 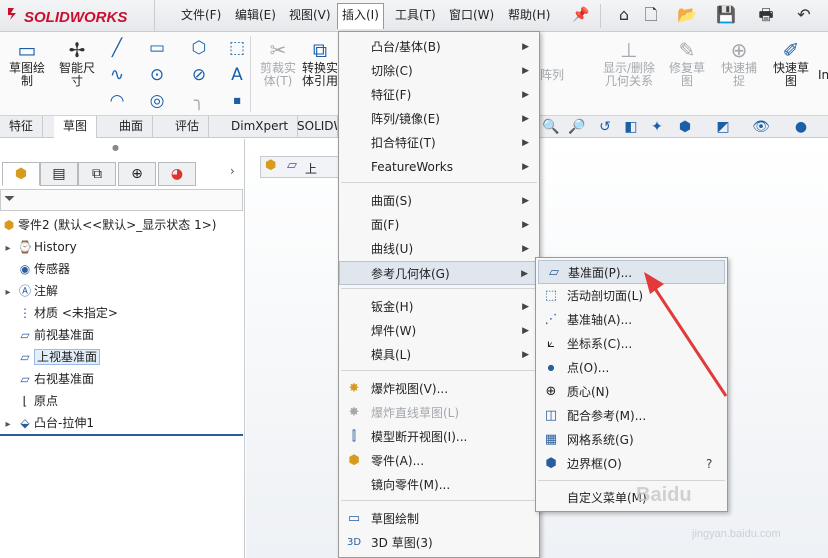 What do you see at coordinates (439, 413) in the screenshot?
I see `menu-item-explode-line-sketch: ✸ 爆炸直线草图(L)` at bounding box center [439, 413].